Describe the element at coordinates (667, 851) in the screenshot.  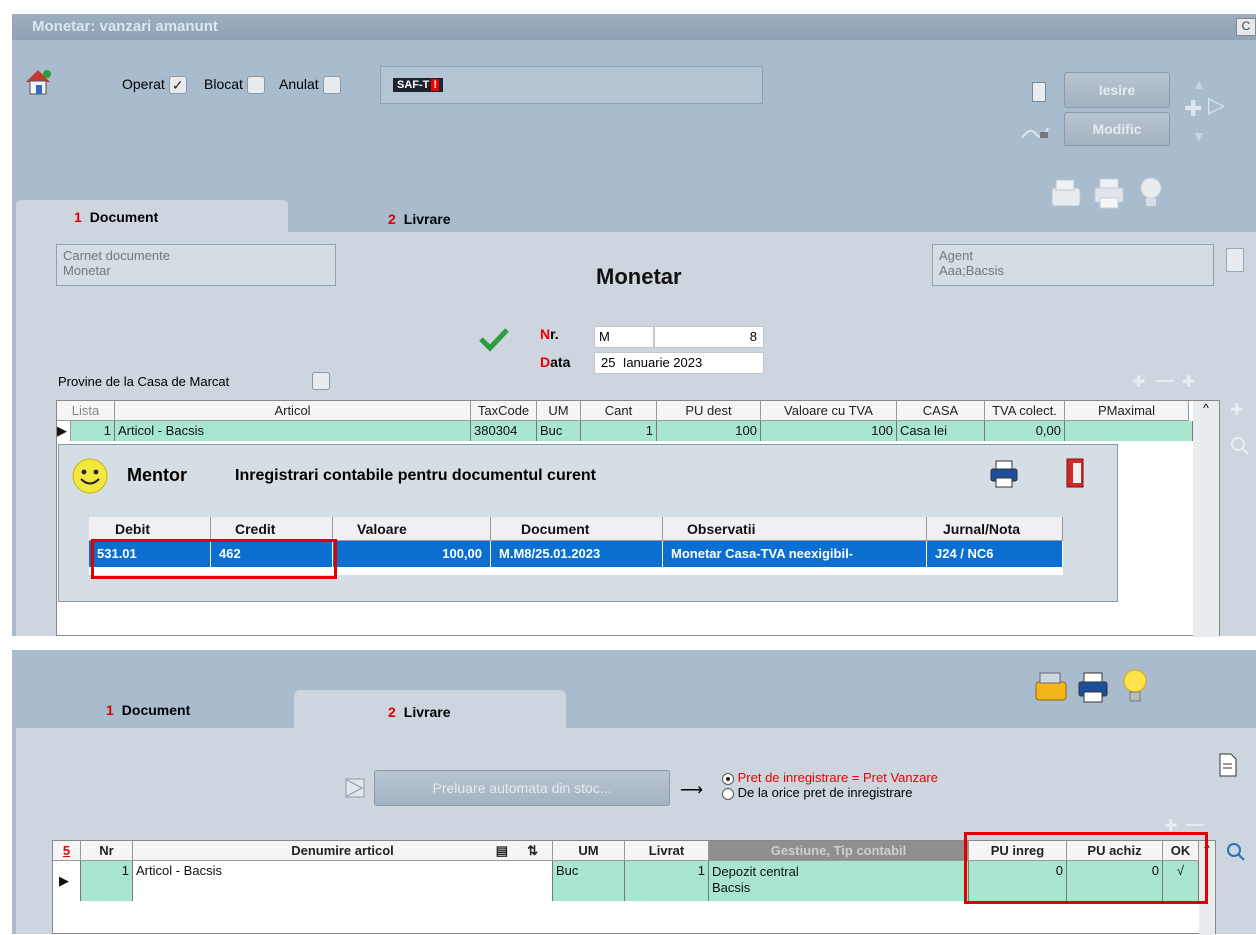
I see `col-livrat: Livrat` at that location.